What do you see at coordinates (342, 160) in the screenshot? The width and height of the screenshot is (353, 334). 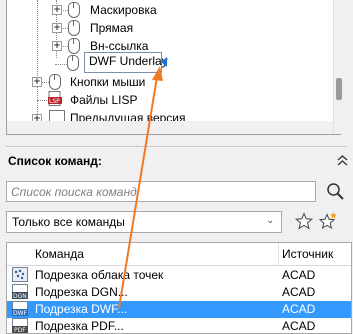 I see `collapse-chevron-icon` at bounding box center [342, 160].